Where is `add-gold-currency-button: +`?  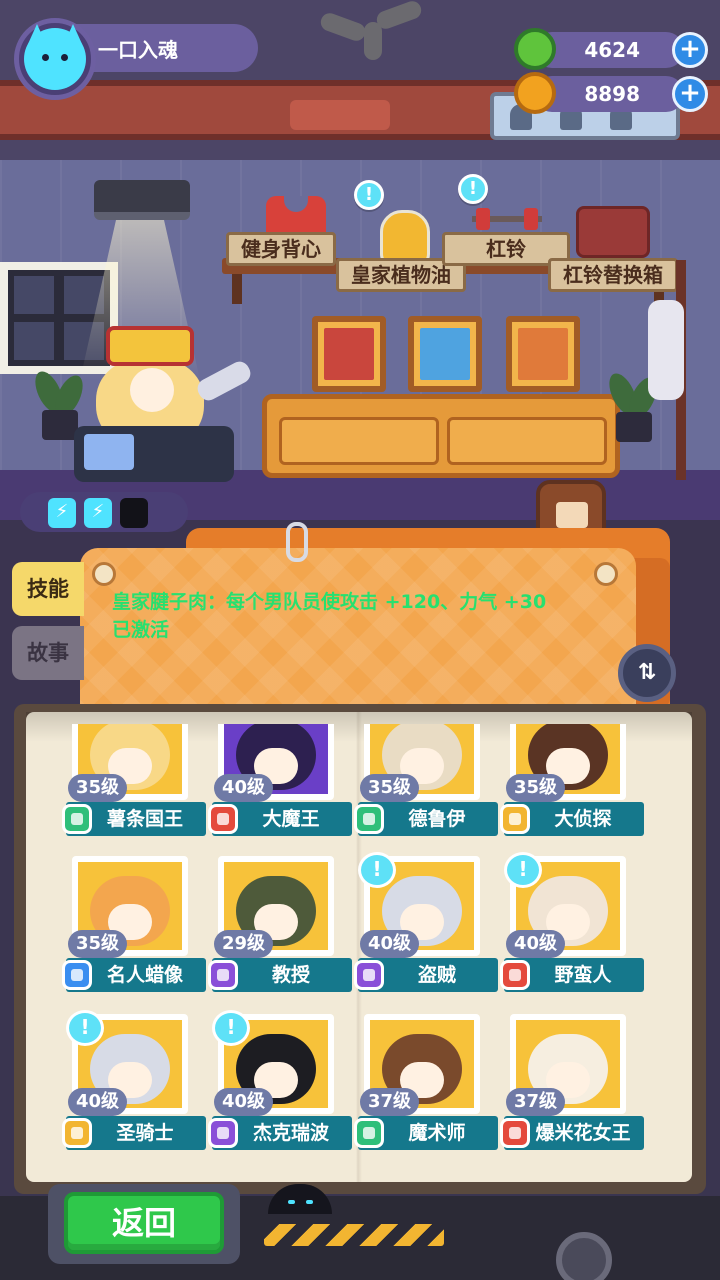 add-gold-currency-button: + is located at coordinates (690, 94).